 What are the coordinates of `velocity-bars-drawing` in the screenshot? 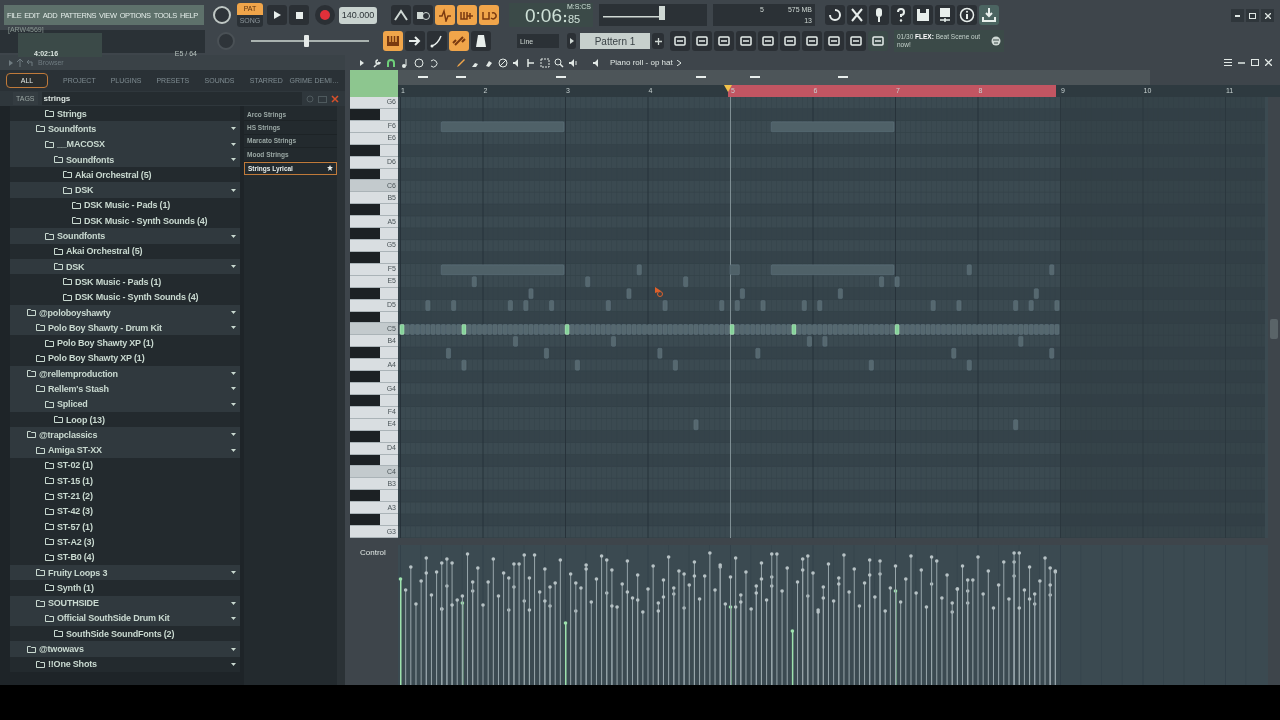 It's located at (728, 618).